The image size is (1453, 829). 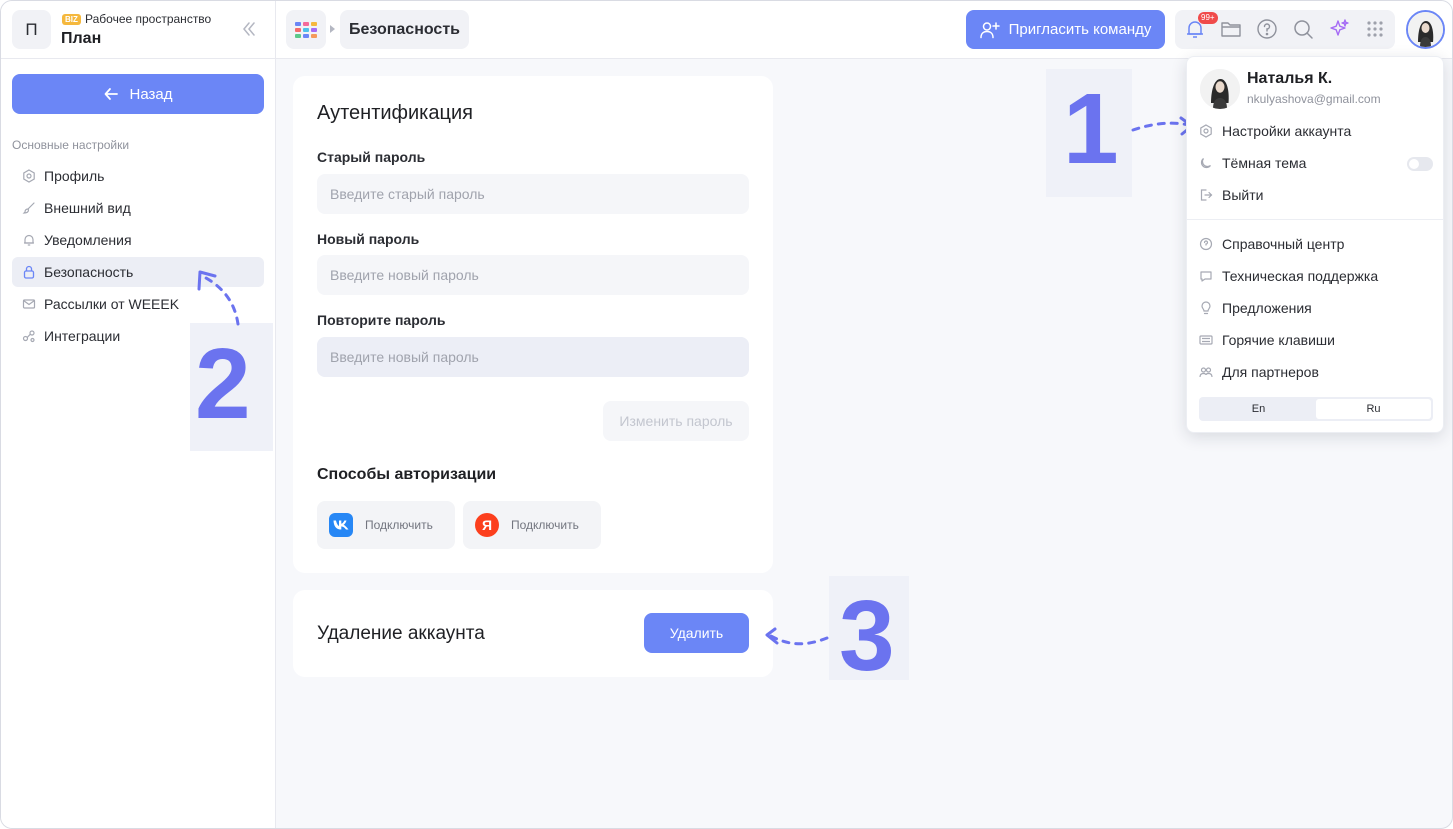 I want to click on apps-button, so click(x=306, y=29).